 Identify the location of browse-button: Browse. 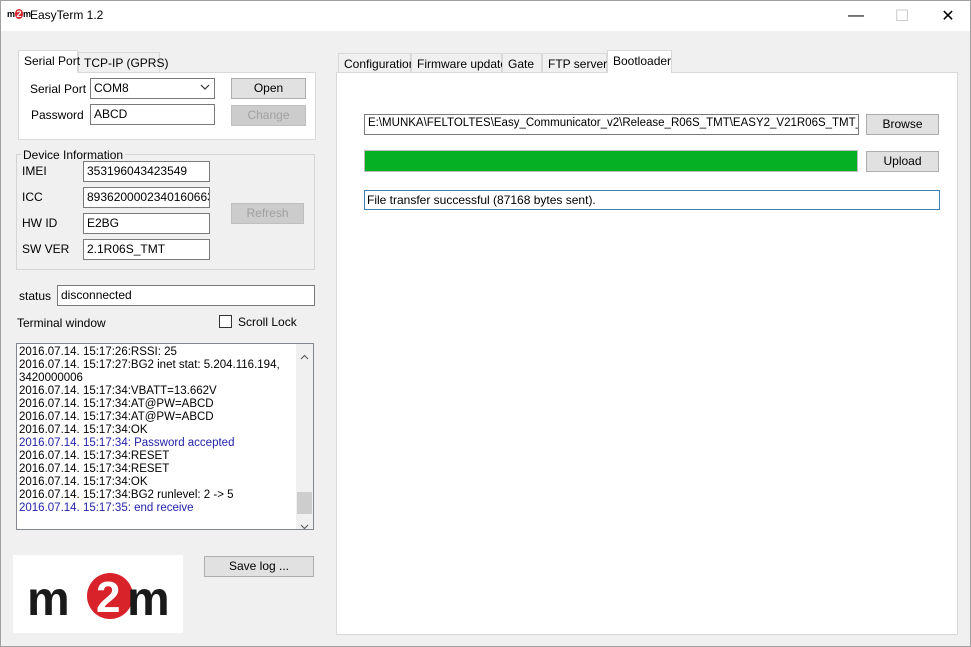
(902, 124).